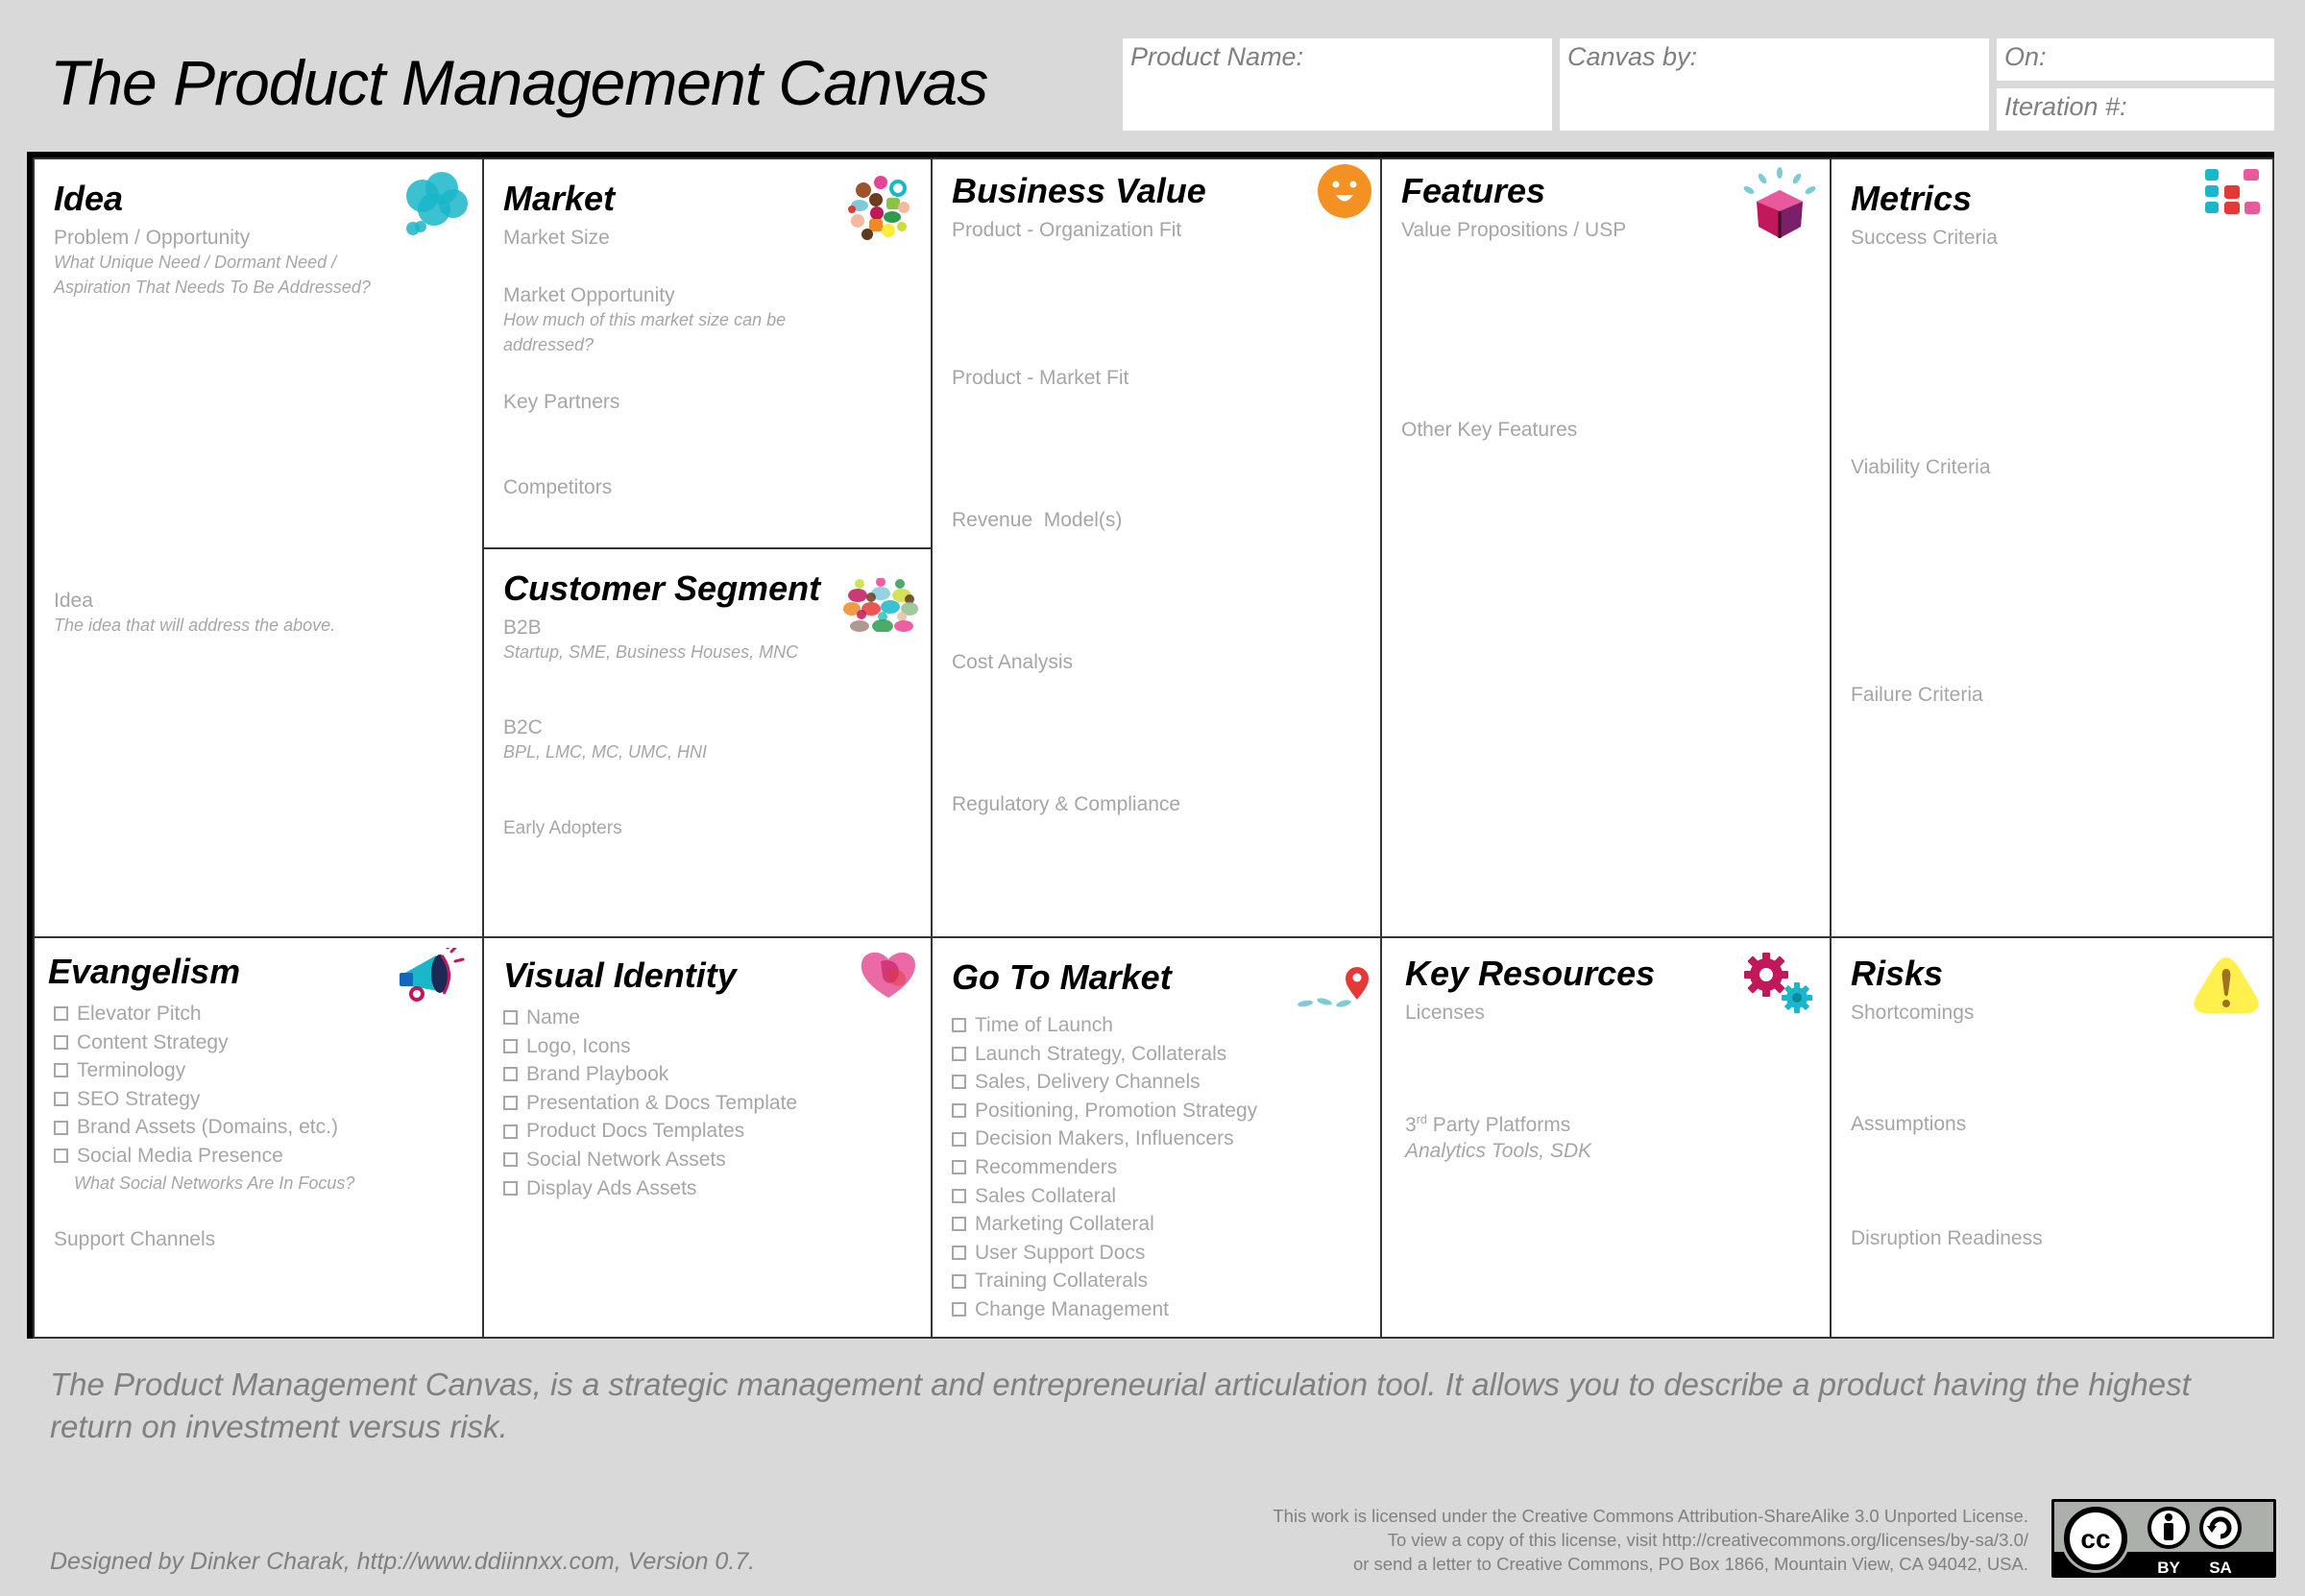 The width and height of the screenshot is (2305, 1596). I want to click on checklist-item: Positioning, Promotion Strategy, so click(1166, 1111).